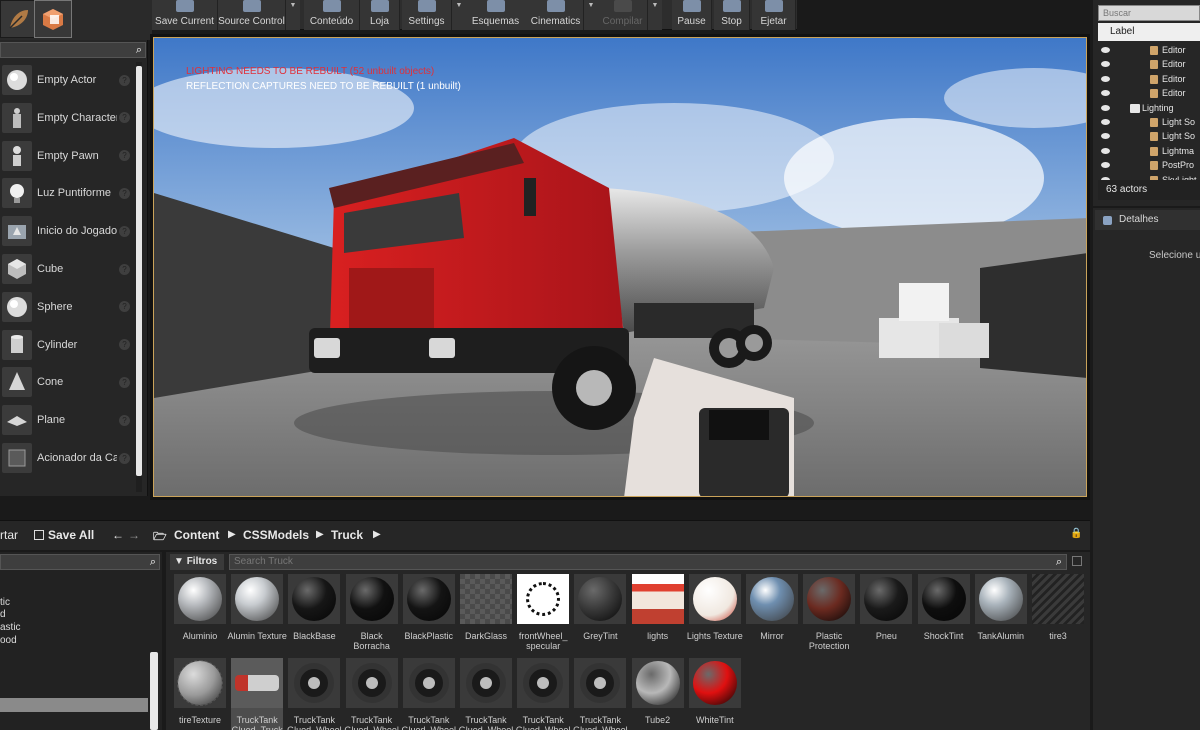  I want to click on asset-tile: tireTexture, so click(200, 694).